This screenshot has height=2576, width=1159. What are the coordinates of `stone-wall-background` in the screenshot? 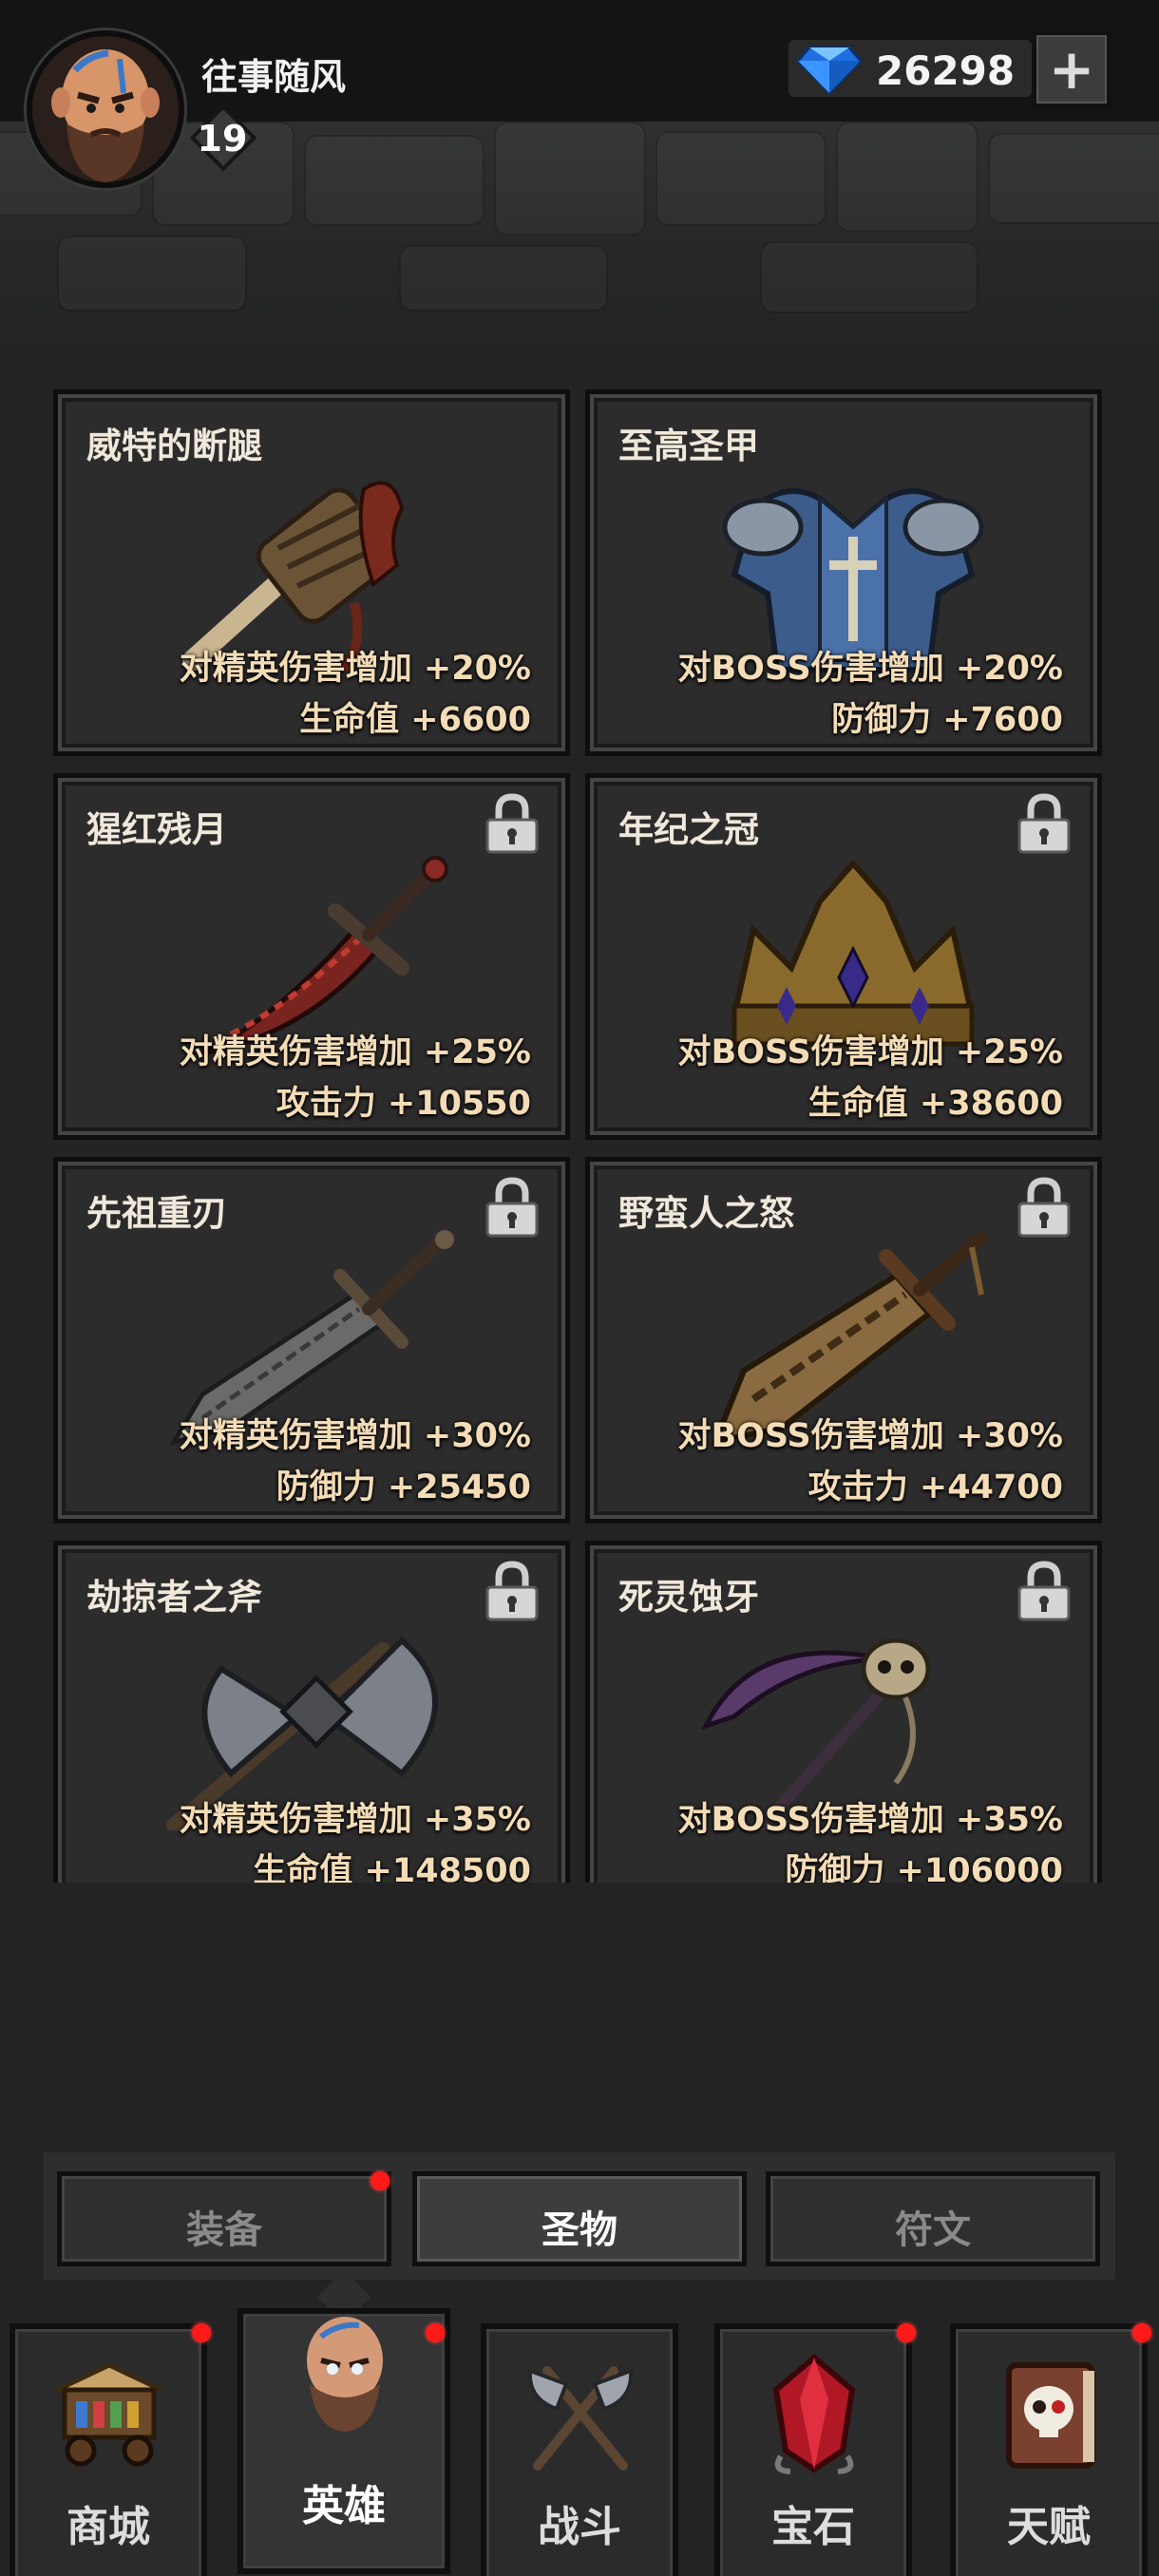 It's located at (579, 240).